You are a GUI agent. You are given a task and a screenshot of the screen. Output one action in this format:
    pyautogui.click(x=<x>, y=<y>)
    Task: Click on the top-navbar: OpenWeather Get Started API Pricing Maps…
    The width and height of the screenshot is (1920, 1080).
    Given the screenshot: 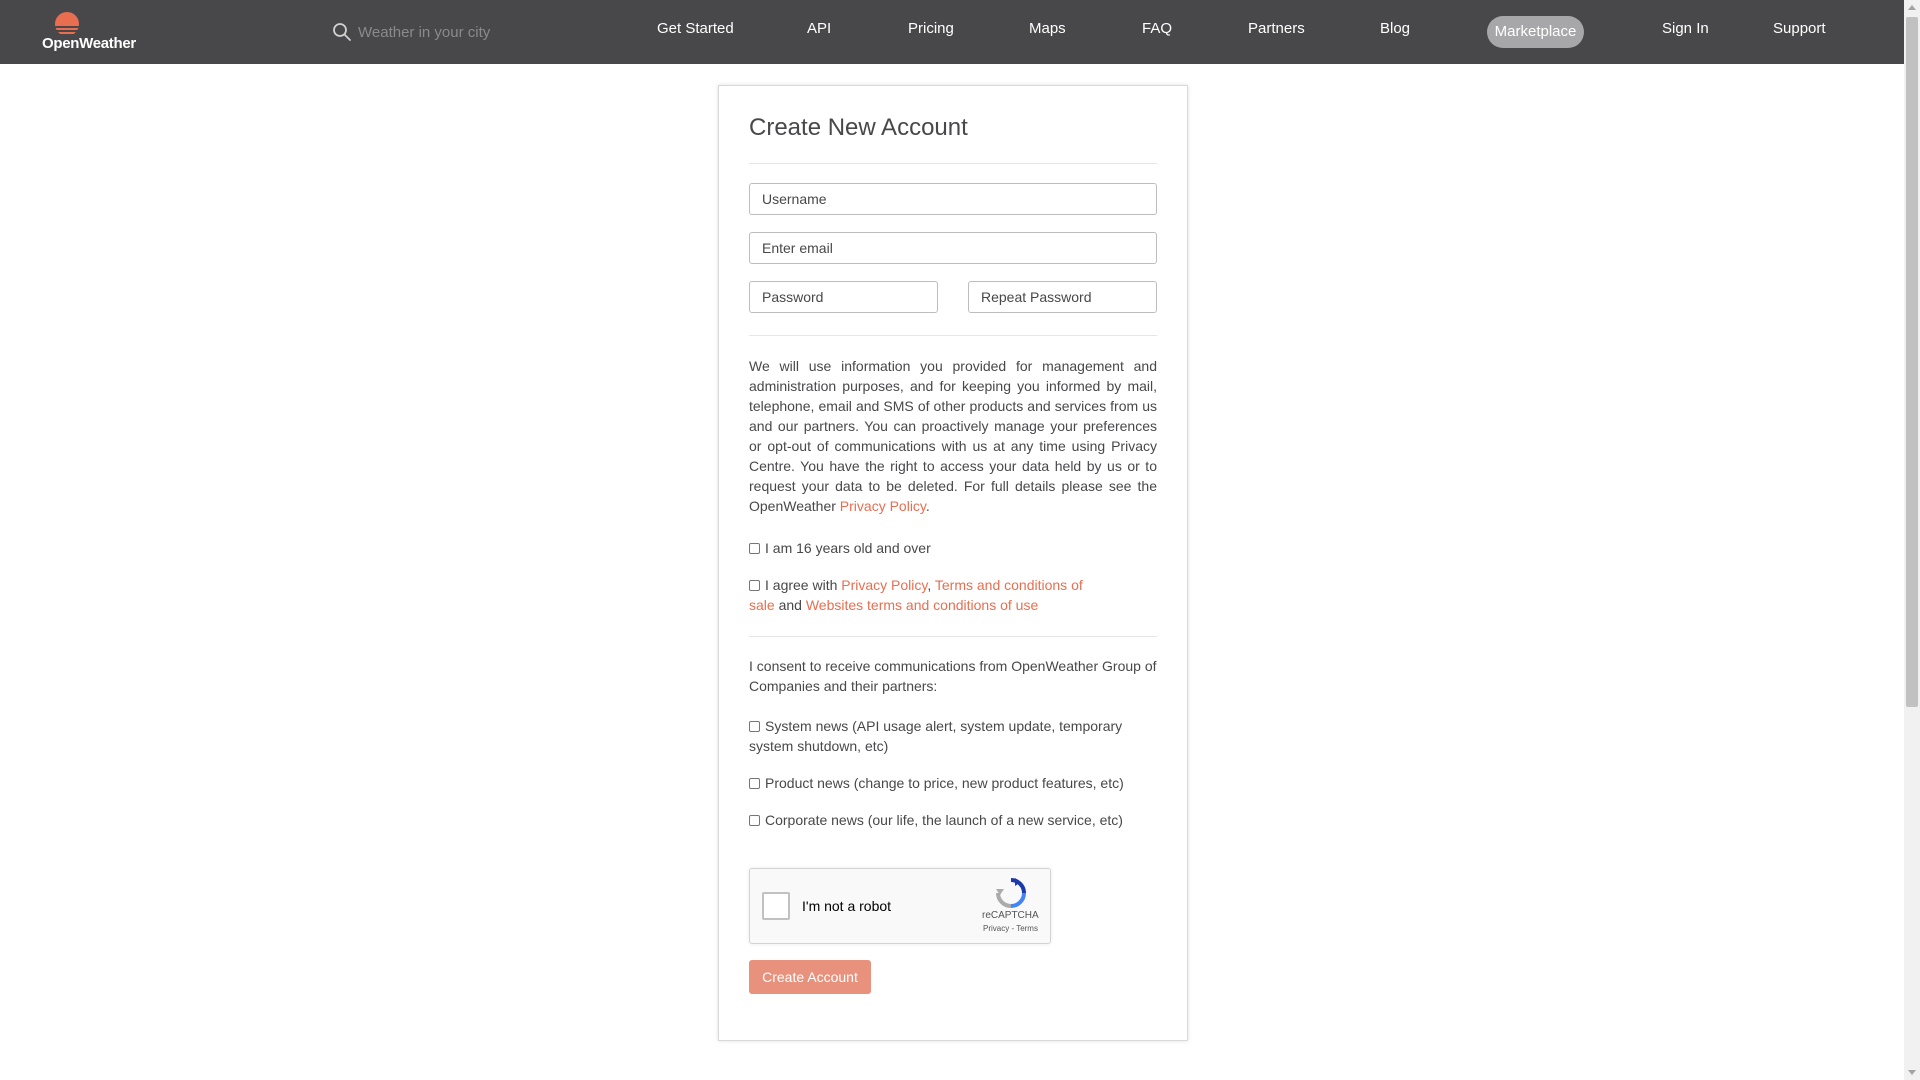 What is the action you would take?
    pyautogui.click(x=952, y=32)
    